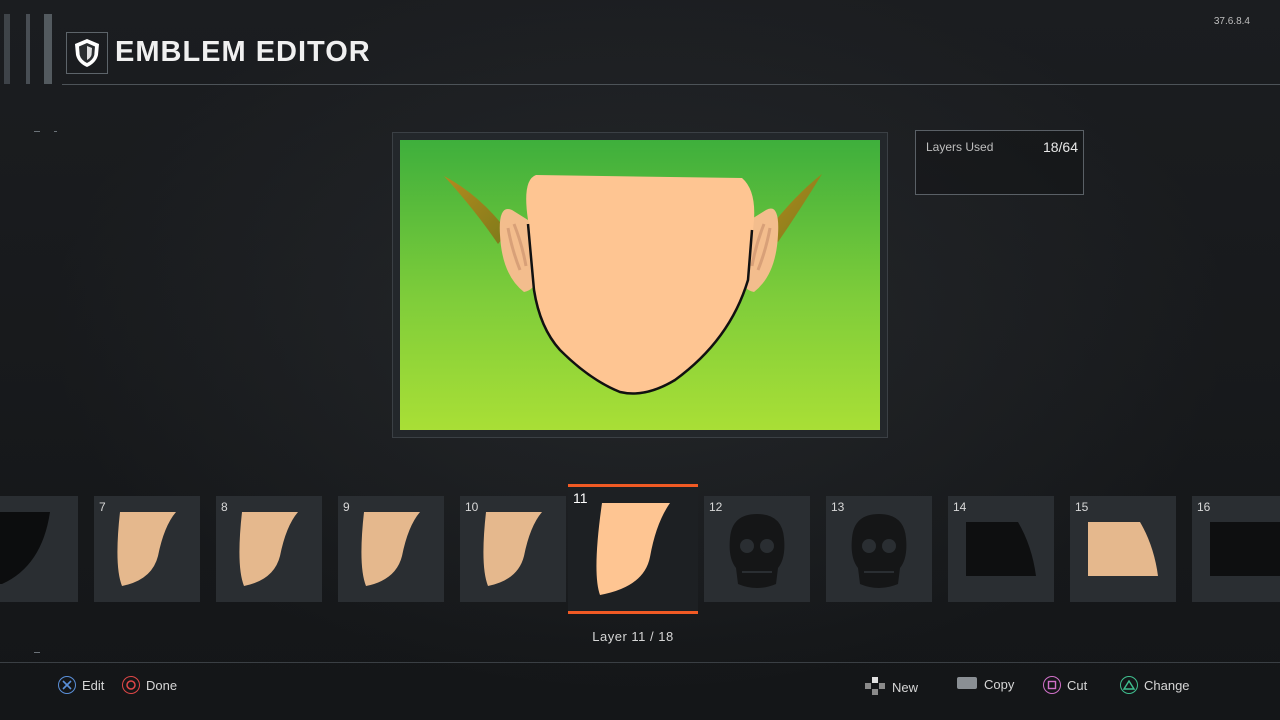 This screenshot has width=1280, height=720. I want to click on footer-divider, so click(640, 662).